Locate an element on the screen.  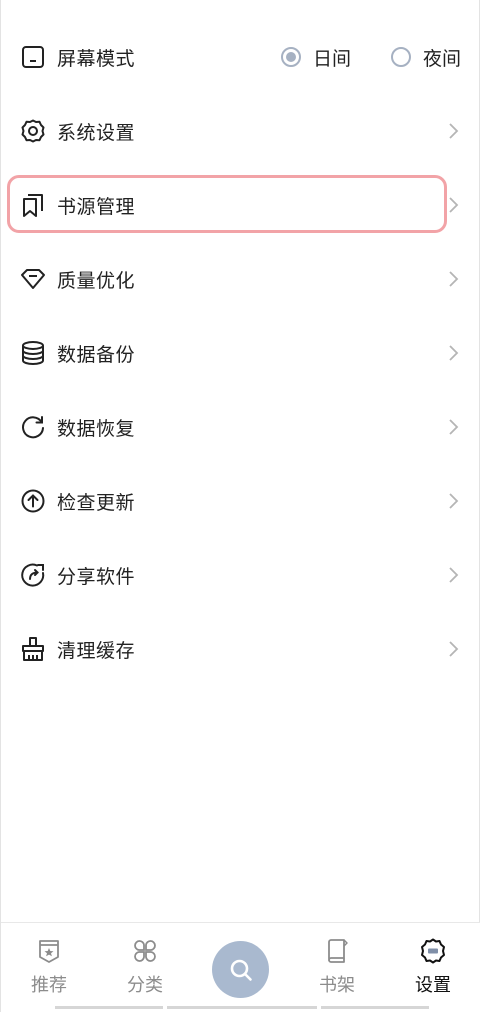
tab-settings: 设置 is located at coordinates (432, 967).